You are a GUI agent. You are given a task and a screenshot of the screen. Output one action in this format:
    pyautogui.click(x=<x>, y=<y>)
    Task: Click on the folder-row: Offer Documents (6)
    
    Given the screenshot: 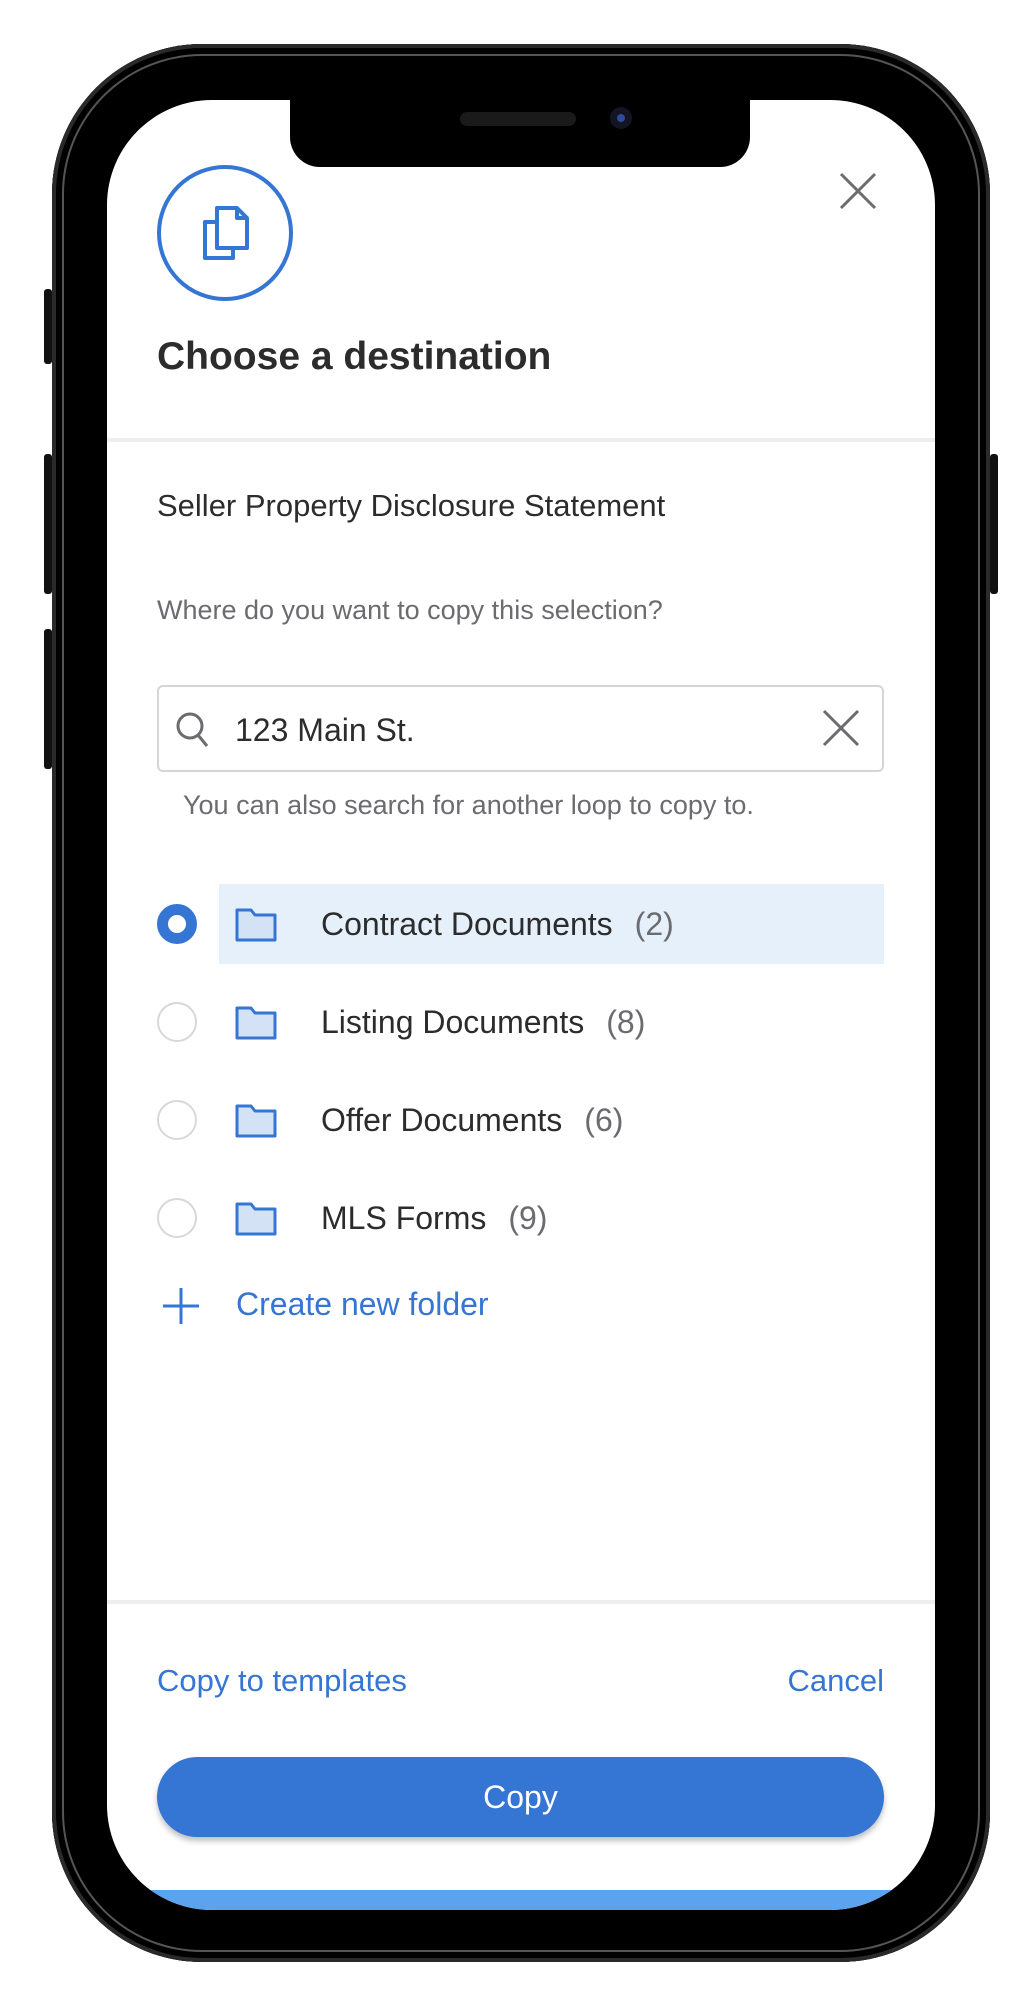 What is the action you would take?
    pyautogui.click(x=520, y=1120)
    